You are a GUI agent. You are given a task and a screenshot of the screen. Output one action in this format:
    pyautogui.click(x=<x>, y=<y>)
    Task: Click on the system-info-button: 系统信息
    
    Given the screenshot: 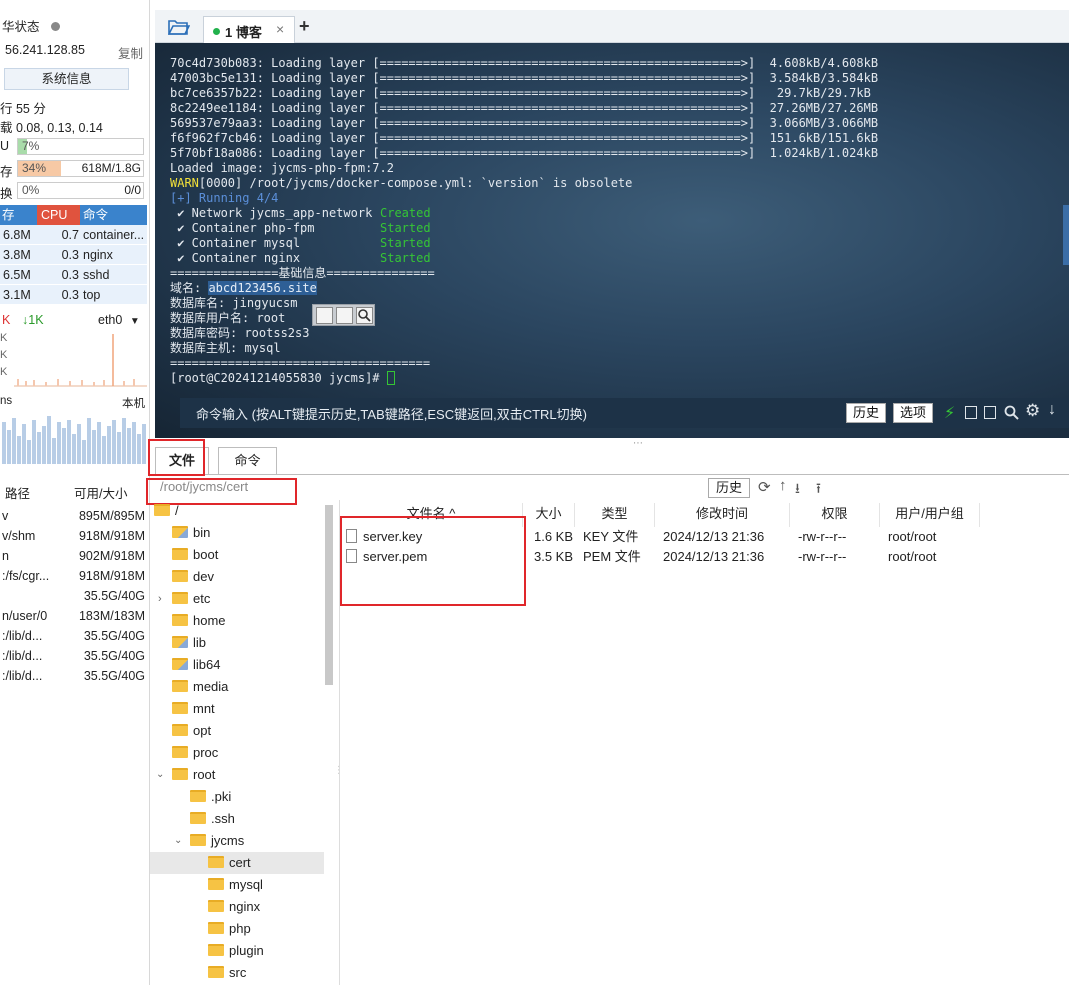 What is the action you would take?
    pyautogui.click(x=66, y=79)
    